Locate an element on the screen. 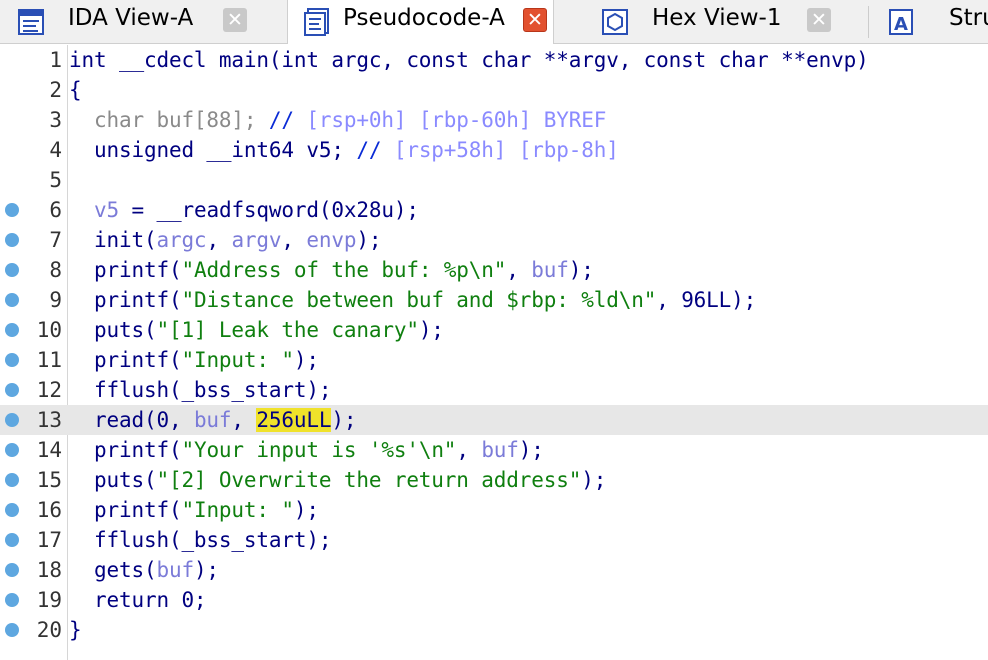 This screenshot has width=988, height=660. code-token: return 0; is located at coordinates (138, 600).